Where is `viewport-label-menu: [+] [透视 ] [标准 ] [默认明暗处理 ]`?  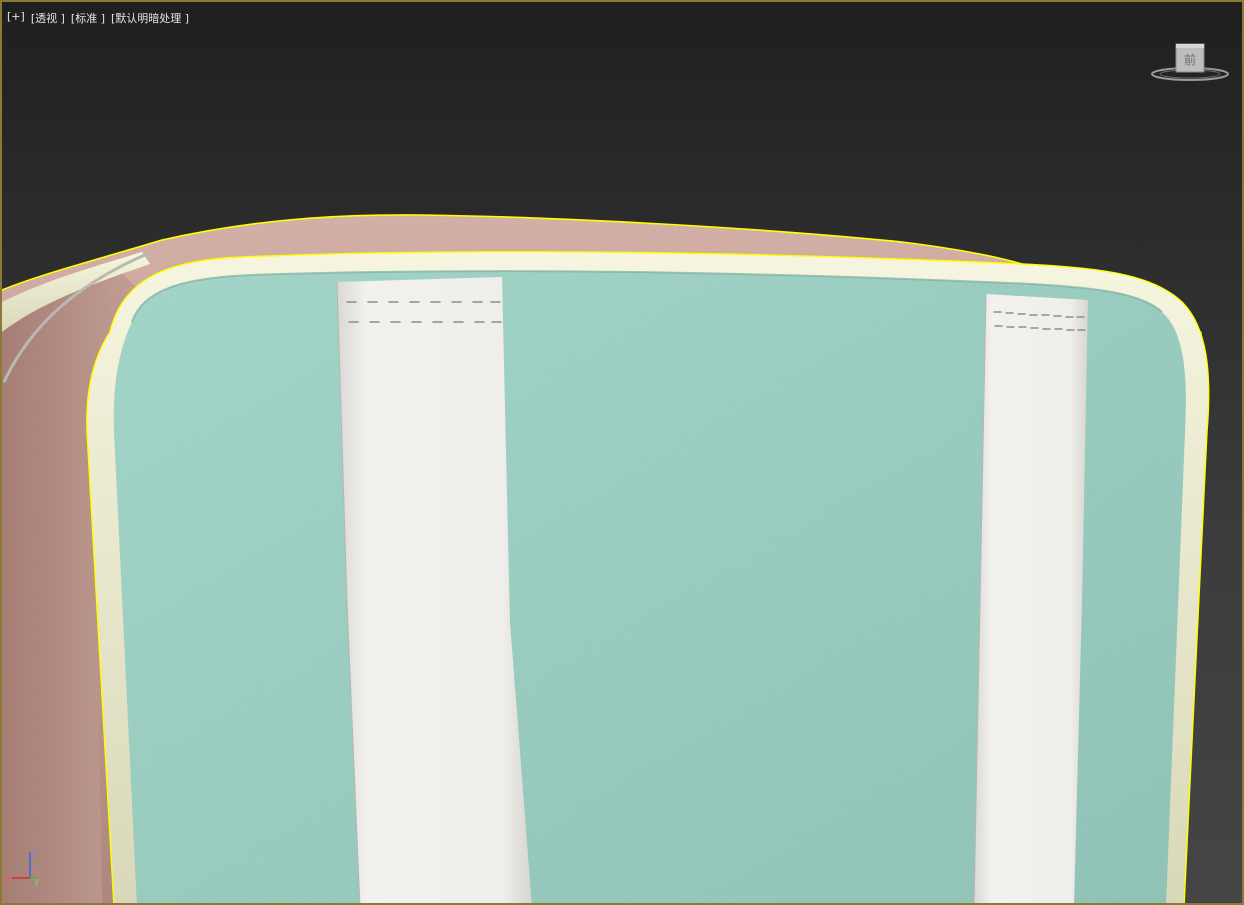 viewport-label-menu: [+] [透视 ] [标准 ] [默认明暗处理 ] is located at coordinates (101, 18).